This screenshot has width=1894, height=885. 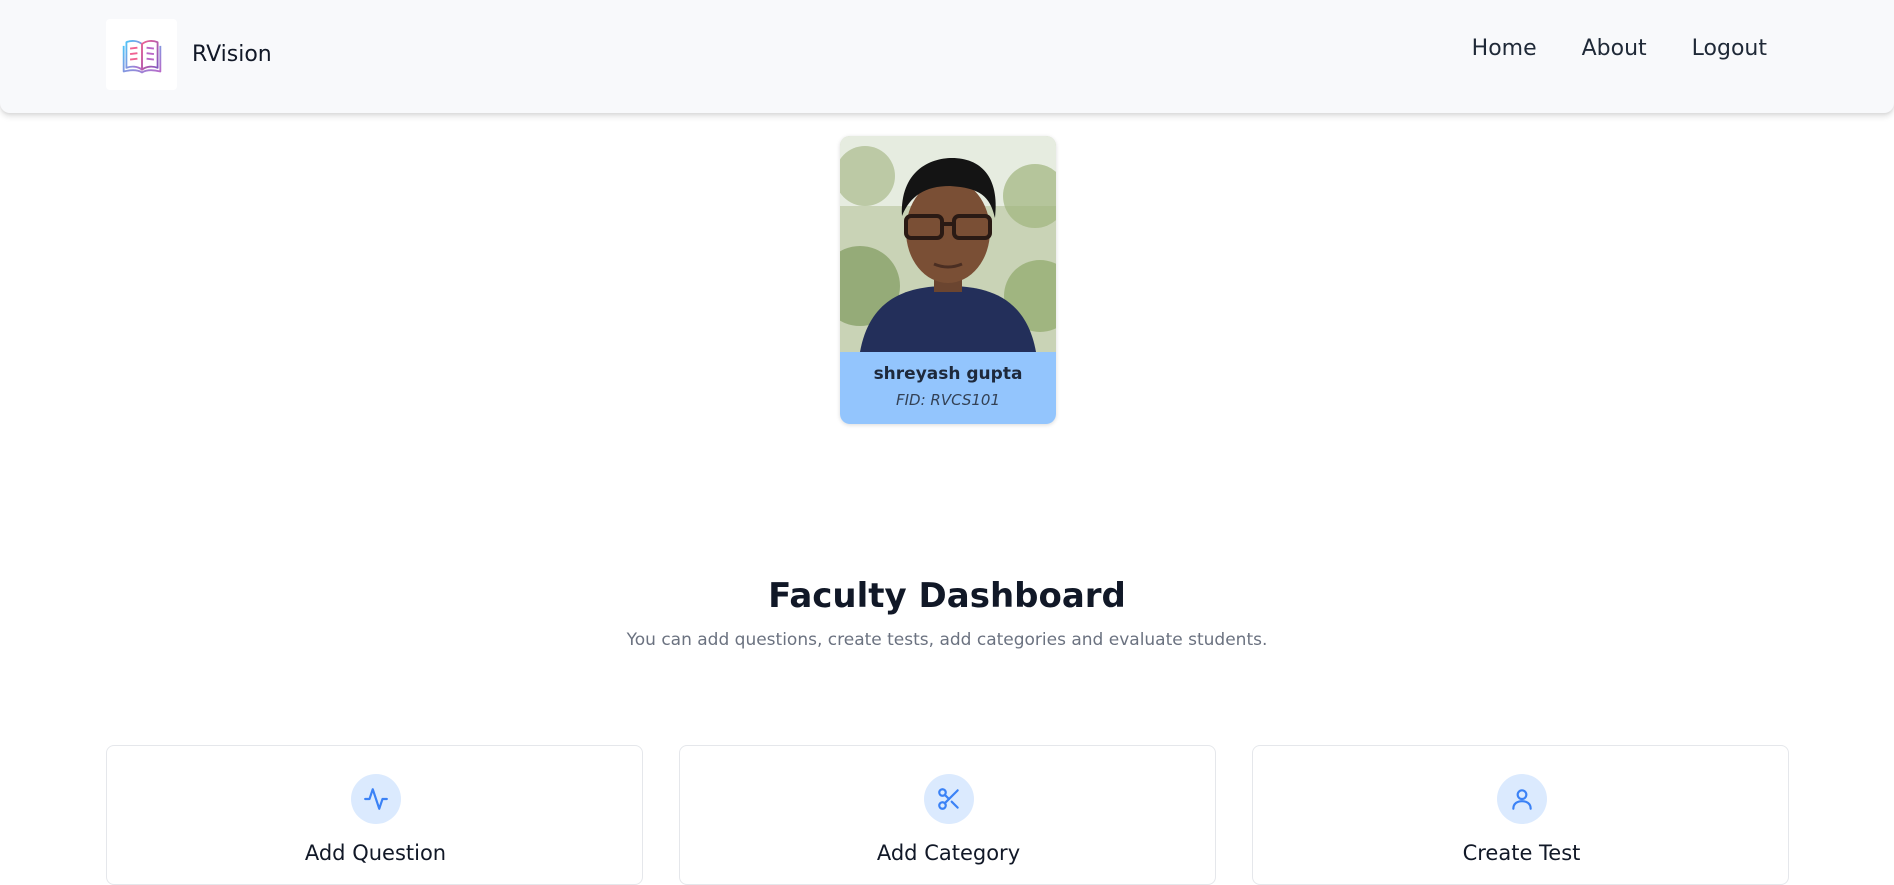 I want to click on add-question-card: Add Question, so click(x=374, y=815).